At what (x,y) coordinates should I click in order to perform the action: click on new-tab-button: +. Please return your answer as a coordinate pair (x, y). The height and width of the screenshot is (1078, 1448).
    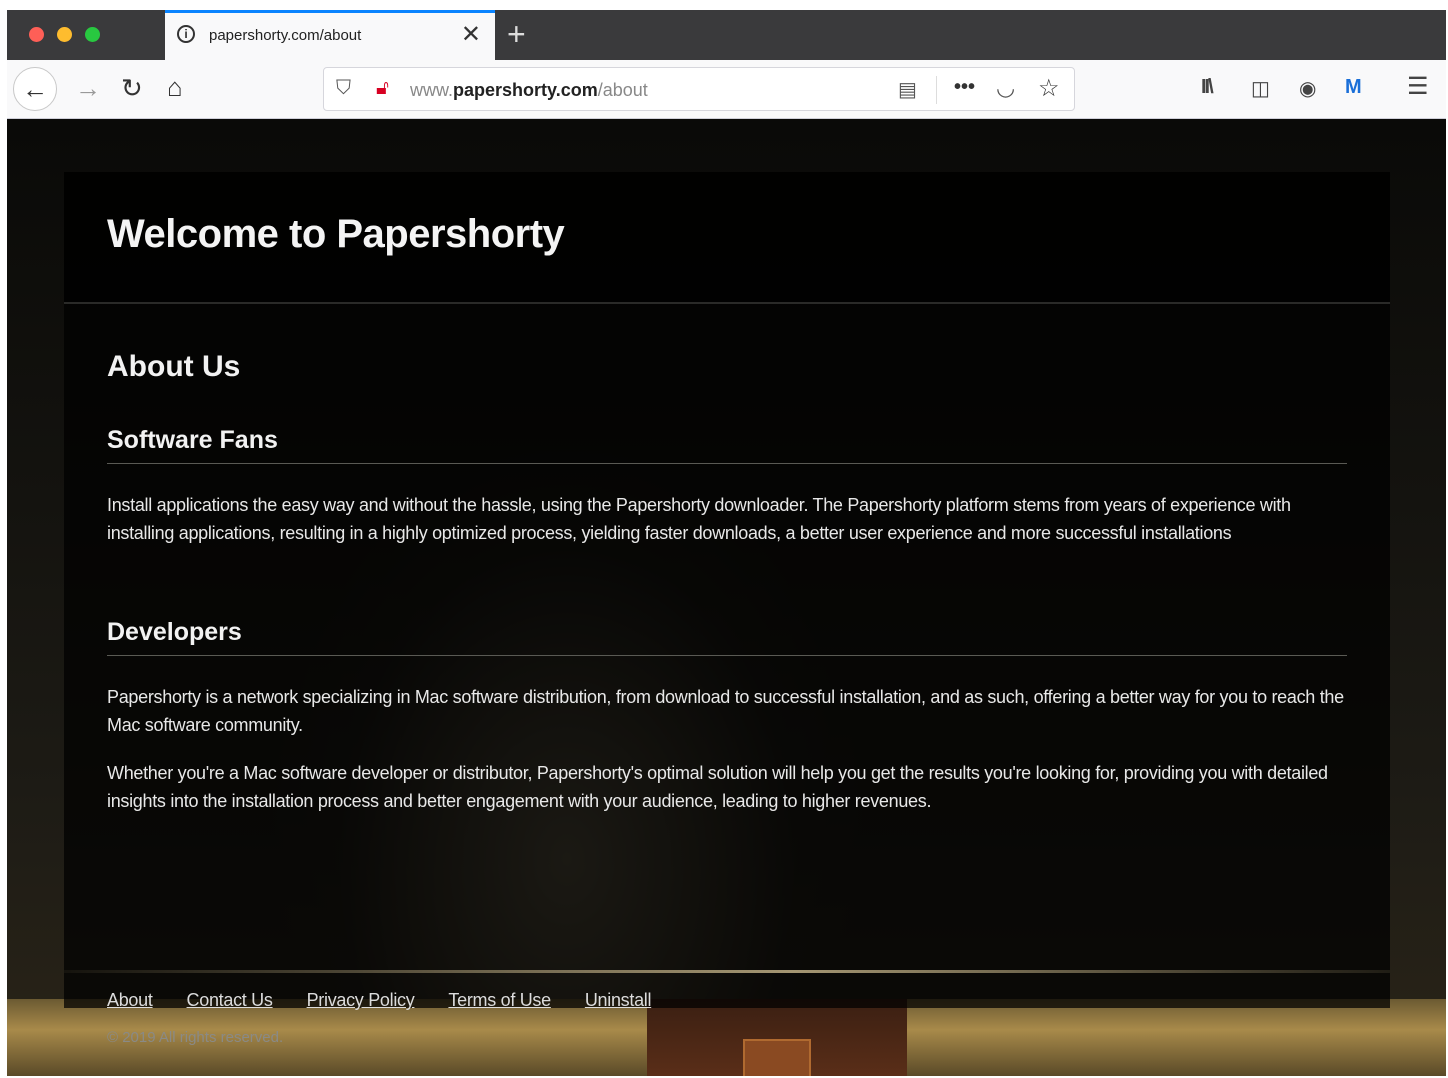
    Looking at the image, I should click on (516, 34).